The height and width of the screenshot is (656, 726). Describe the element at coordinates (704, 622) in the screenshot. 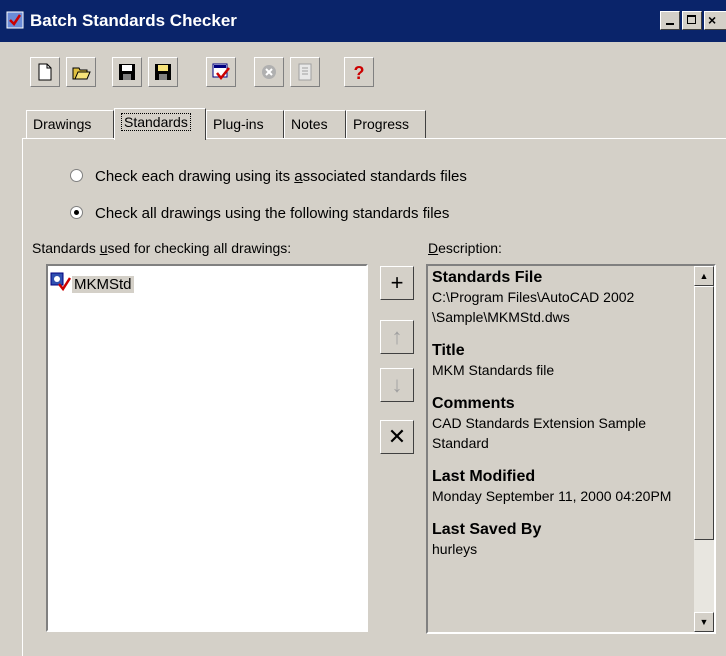

I see `scroll-down-icon: ▼` at that location.